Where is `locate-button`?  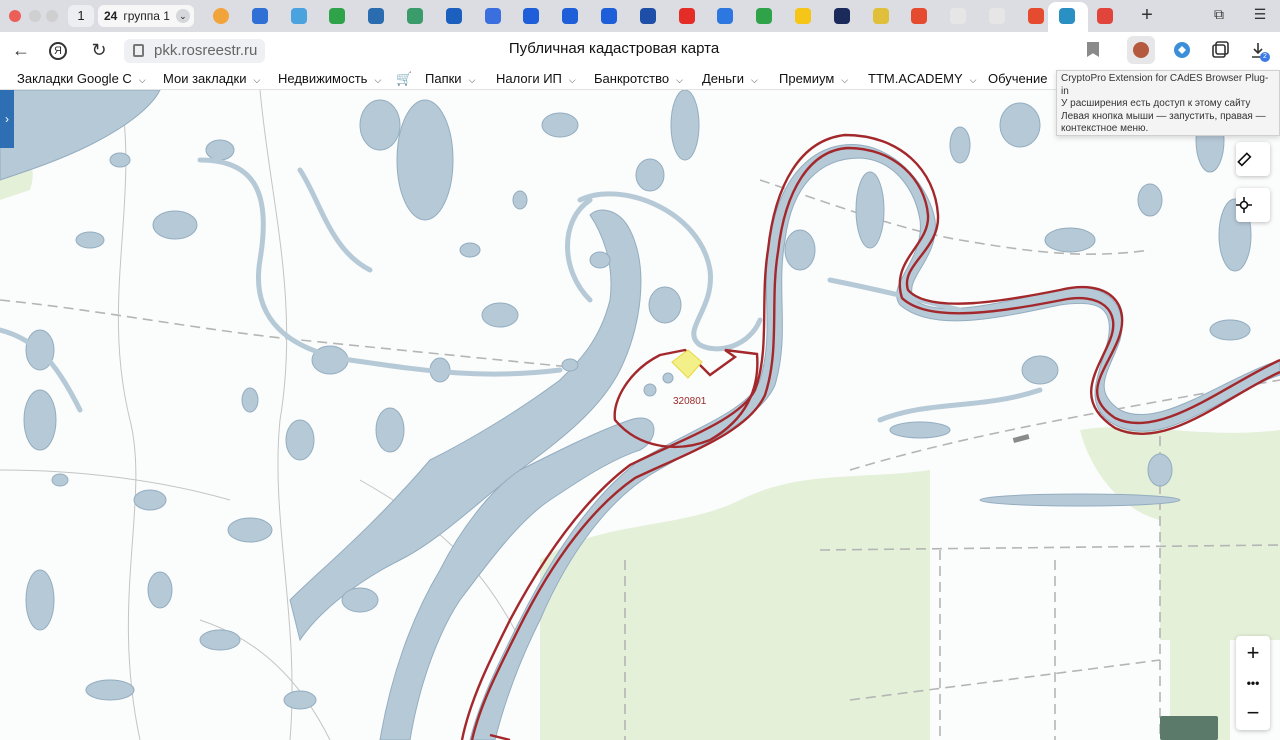
locate-button is located at coordinates (1253, 205).